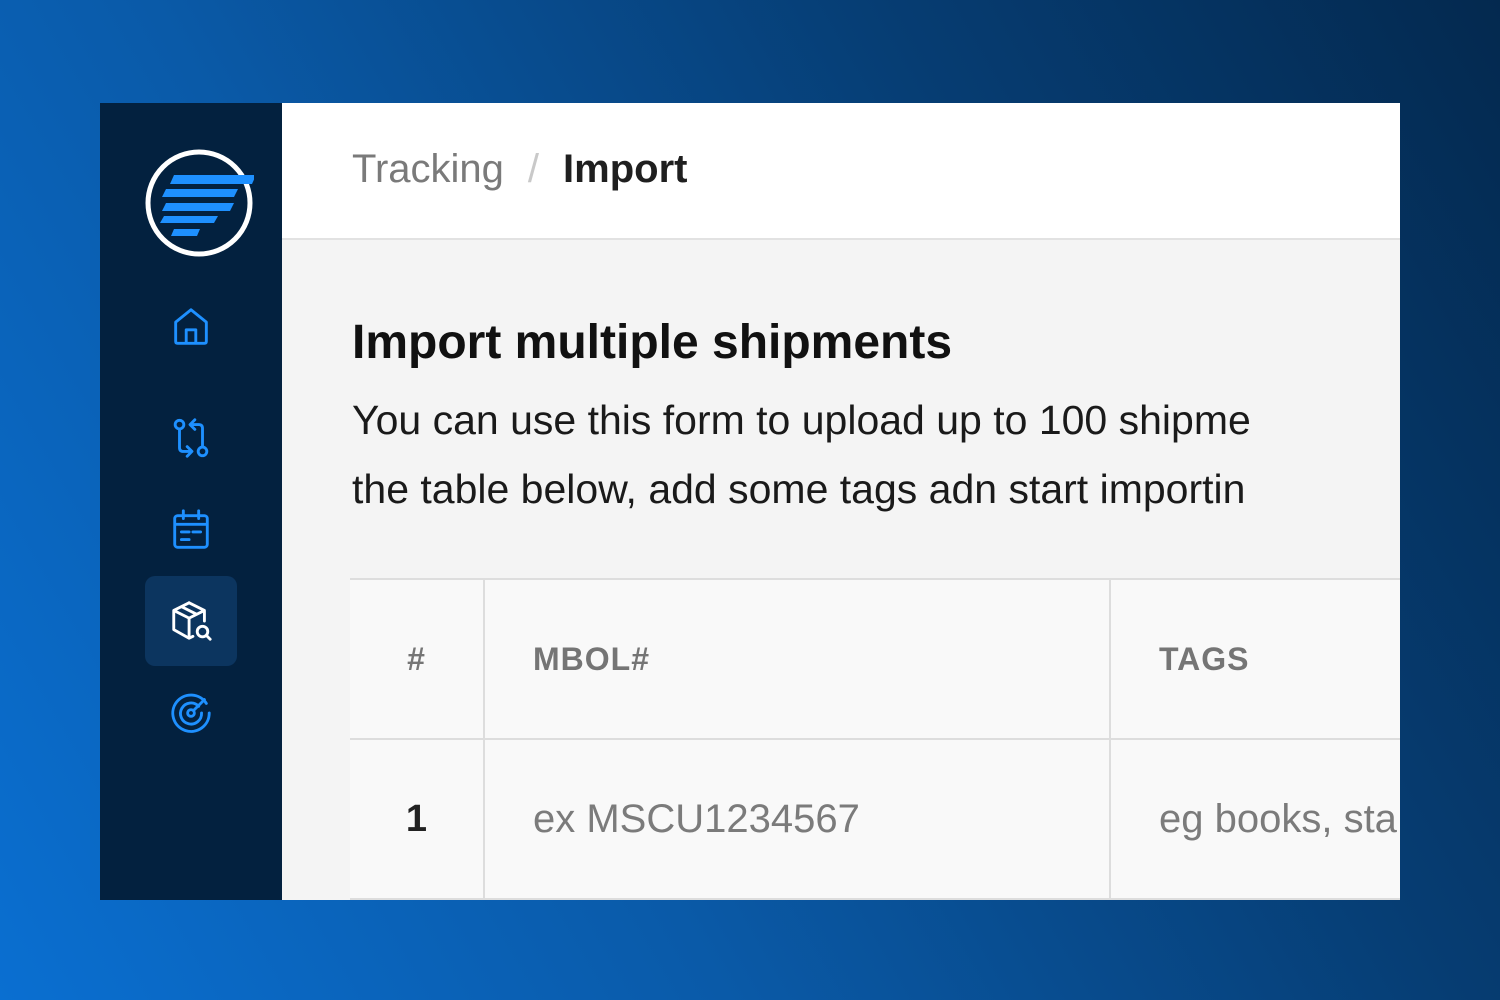  I want to click on git-compare-icon, so click(191, 438).